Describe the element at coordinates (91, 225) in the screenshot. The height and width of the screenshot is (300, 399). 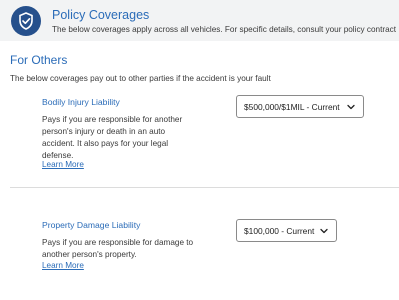
I see `coverage-name-property-damage: Property Damage Liability` at that location.